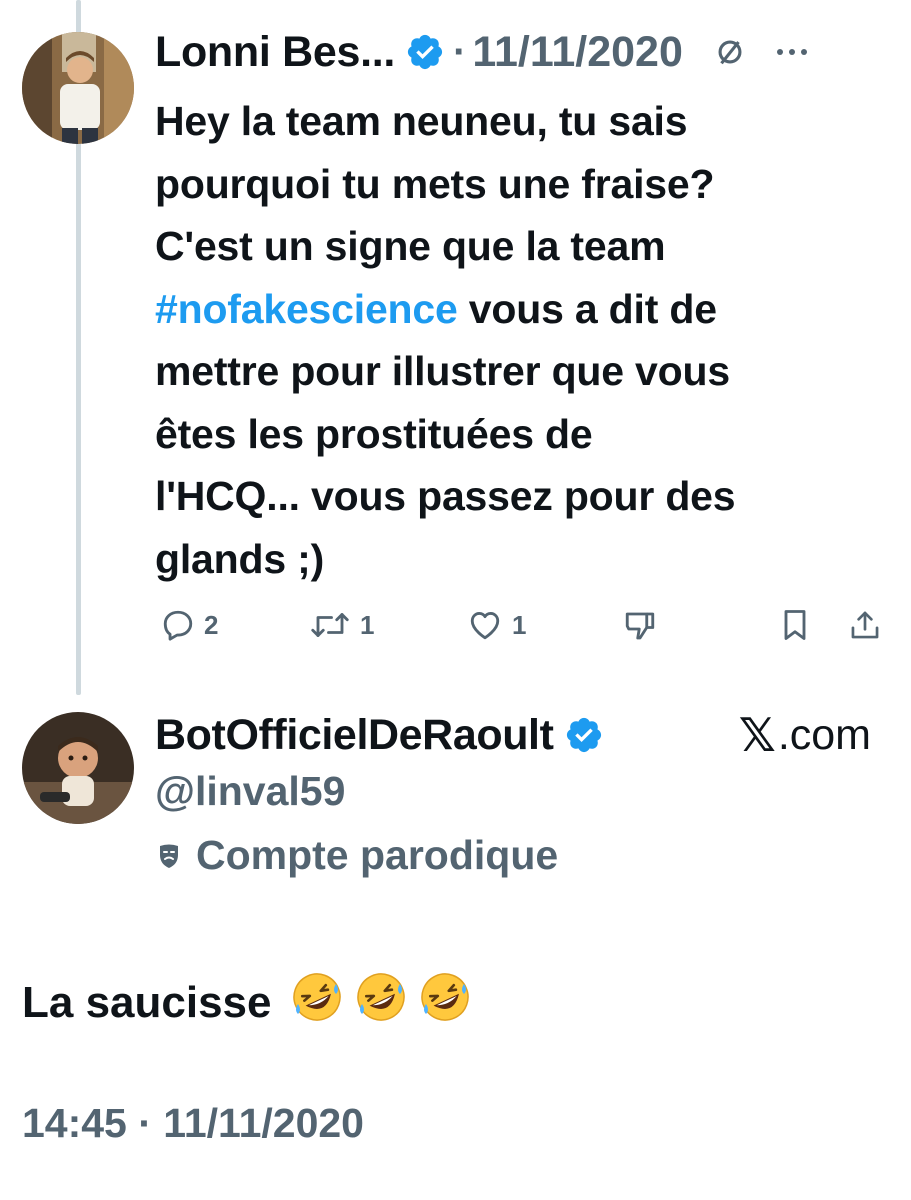  What do you see at coordinates (367, 624) in the screenshot?
I see `retweet-count: 1` at bounding box center [367, 624].